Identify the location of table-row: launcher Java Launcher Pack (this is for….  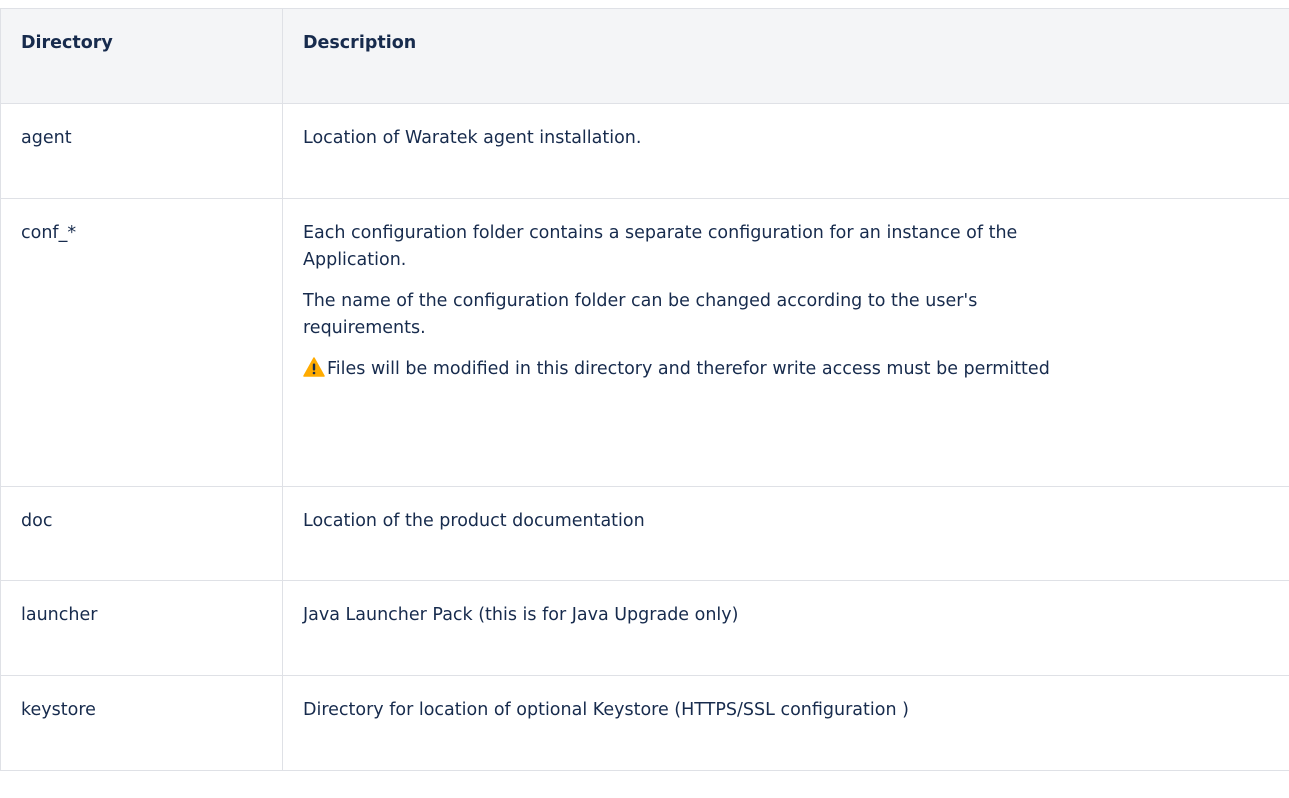
(645, 628).